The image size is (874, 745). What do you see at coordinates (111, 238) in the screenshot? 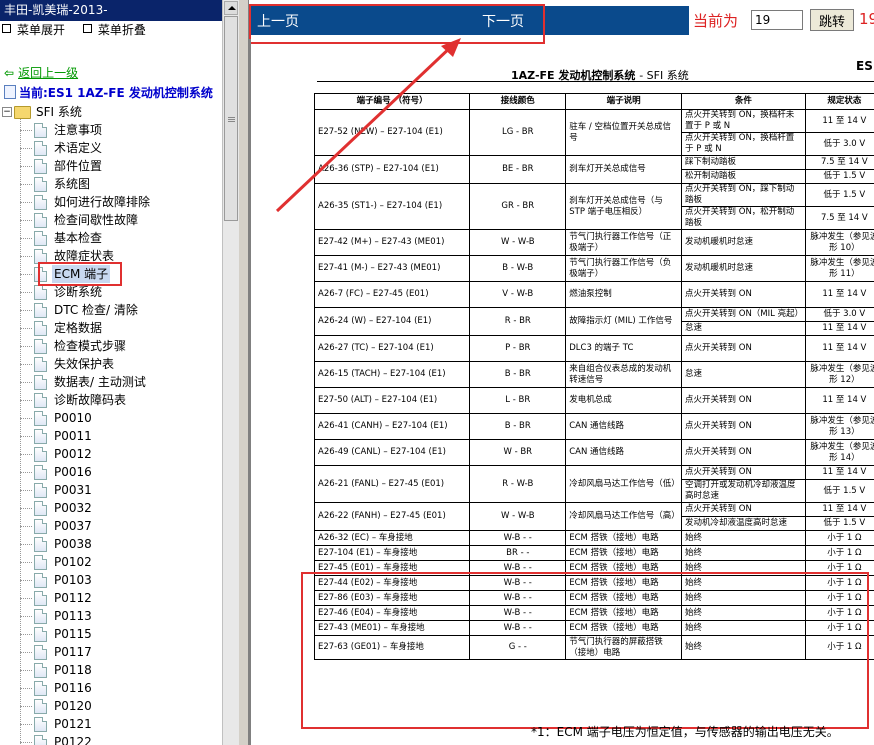
I see `tree-item: 基本检查` at bounding box center [111, 238].